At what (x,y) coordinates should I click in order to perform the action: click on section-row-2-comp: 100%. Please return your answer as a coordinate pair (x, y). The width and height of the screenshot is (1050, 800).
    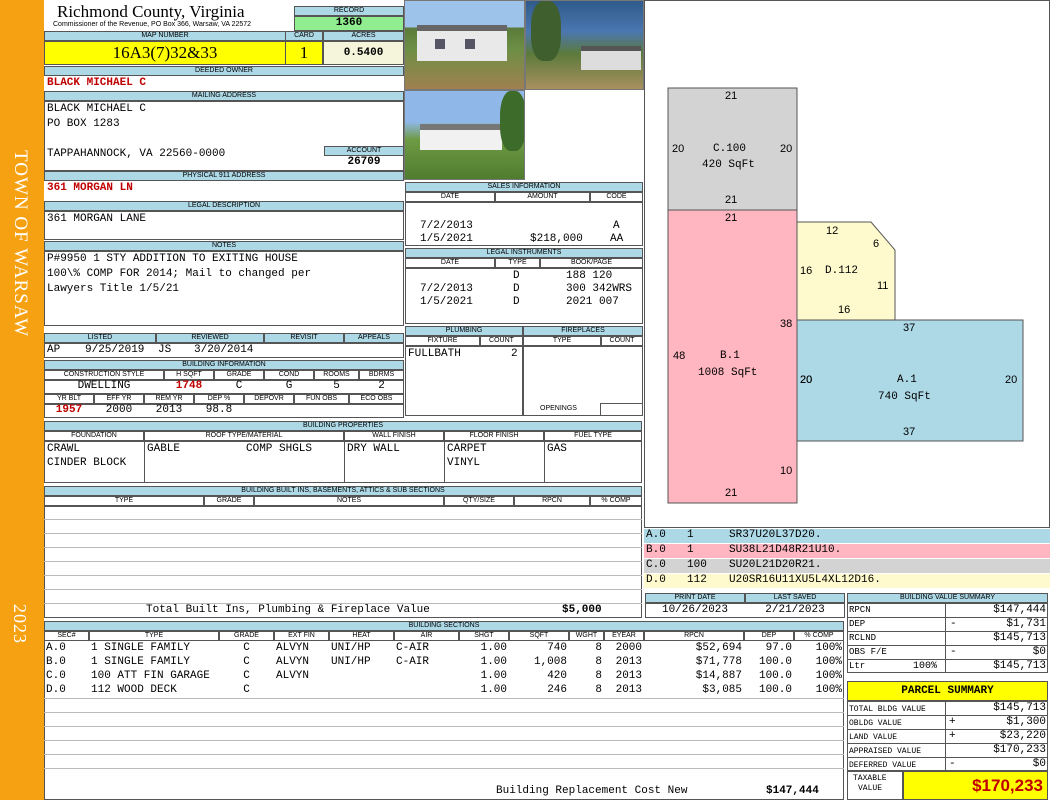
    Looking at the image, I should click on (828, 662).